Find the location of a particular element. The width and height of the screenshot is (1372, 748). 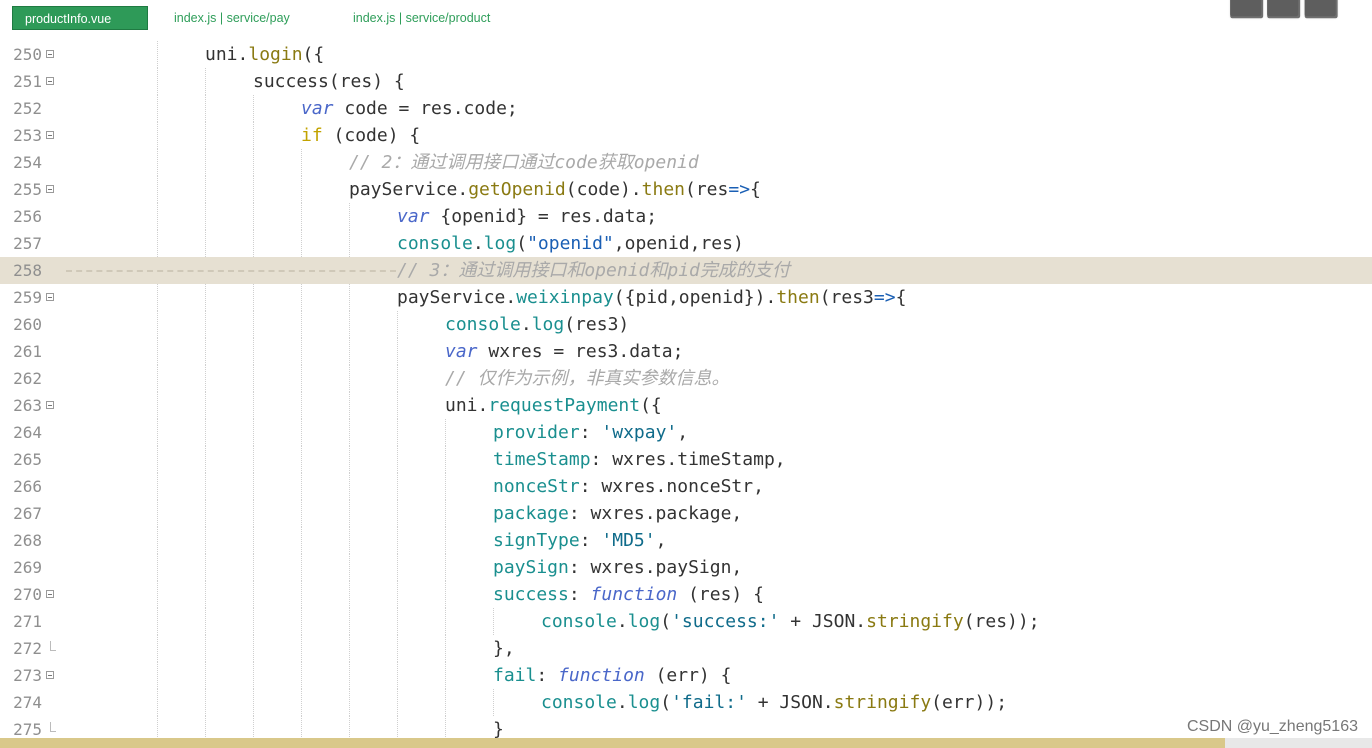

code-text: fail: function (err) { is located at coordinates (612, 675).